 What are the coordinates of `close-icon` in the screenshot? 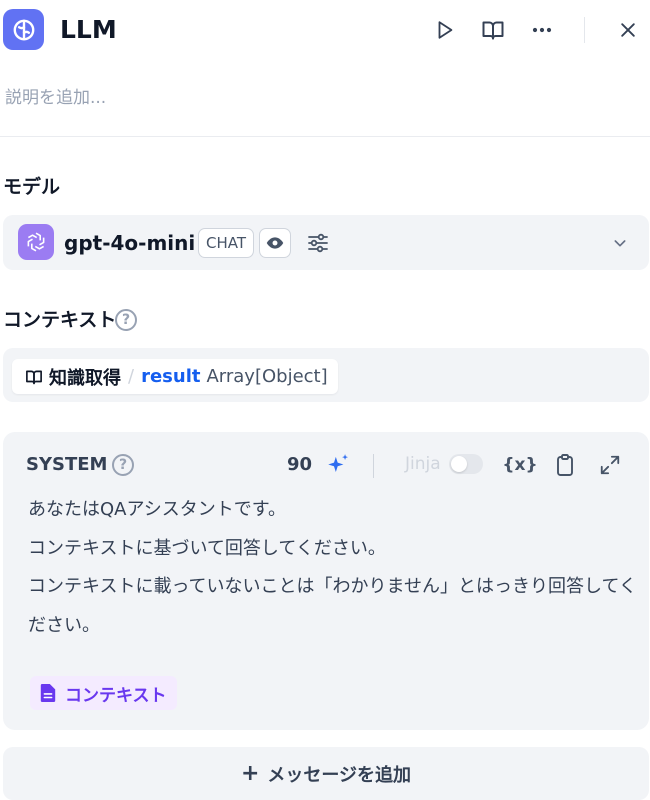 It's located at (628, 30).